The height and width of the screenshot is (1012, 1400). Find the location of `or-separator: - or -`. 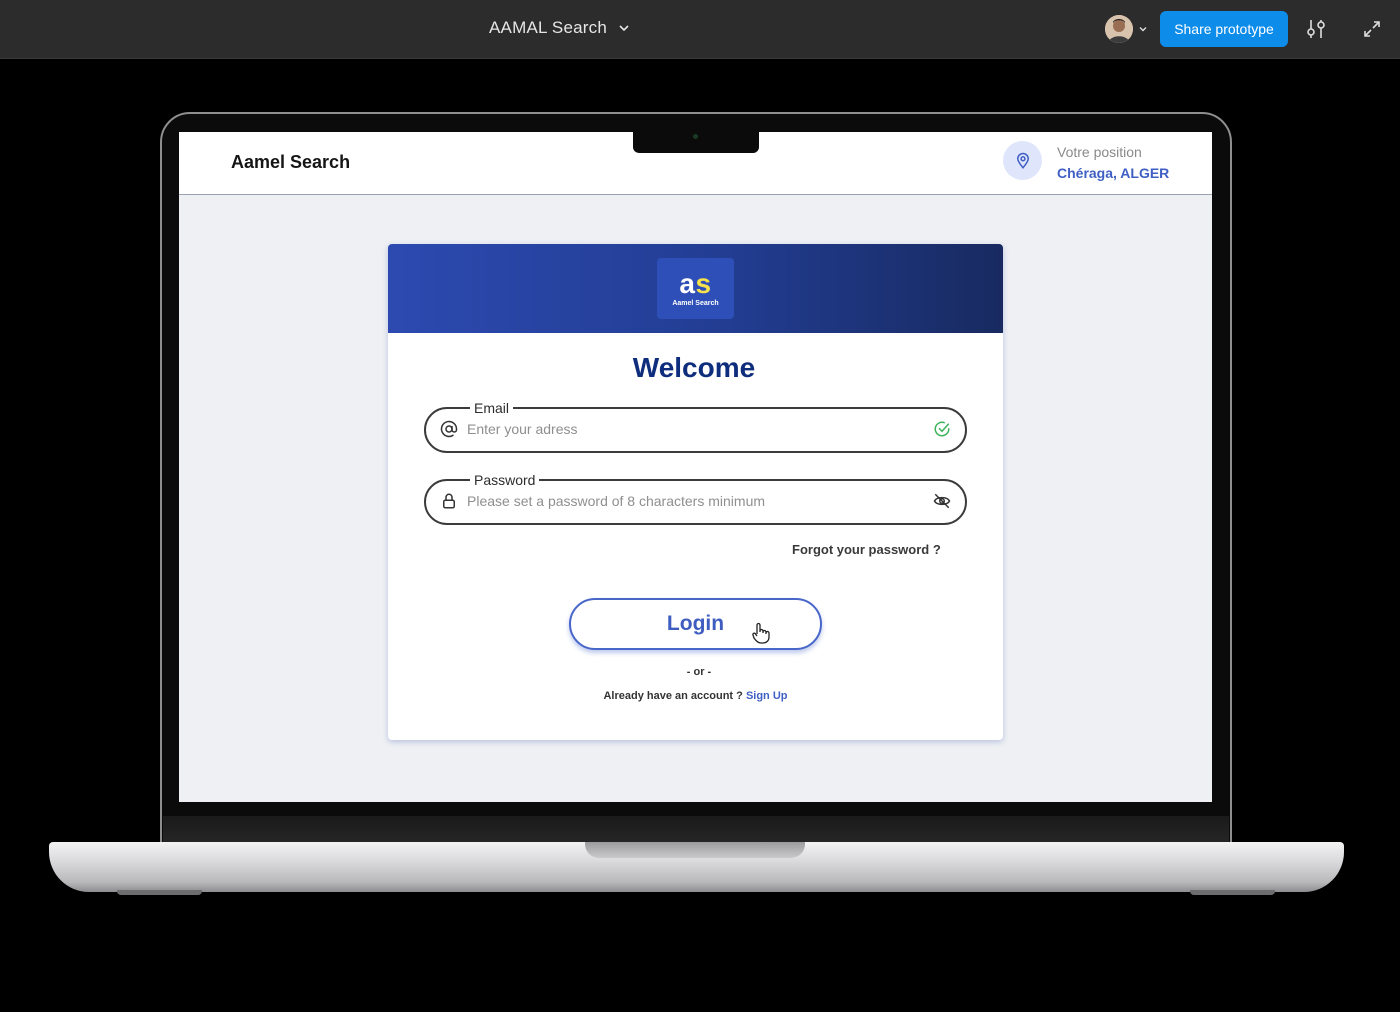

or-separator: - or - is located at coordinates (699, 672).